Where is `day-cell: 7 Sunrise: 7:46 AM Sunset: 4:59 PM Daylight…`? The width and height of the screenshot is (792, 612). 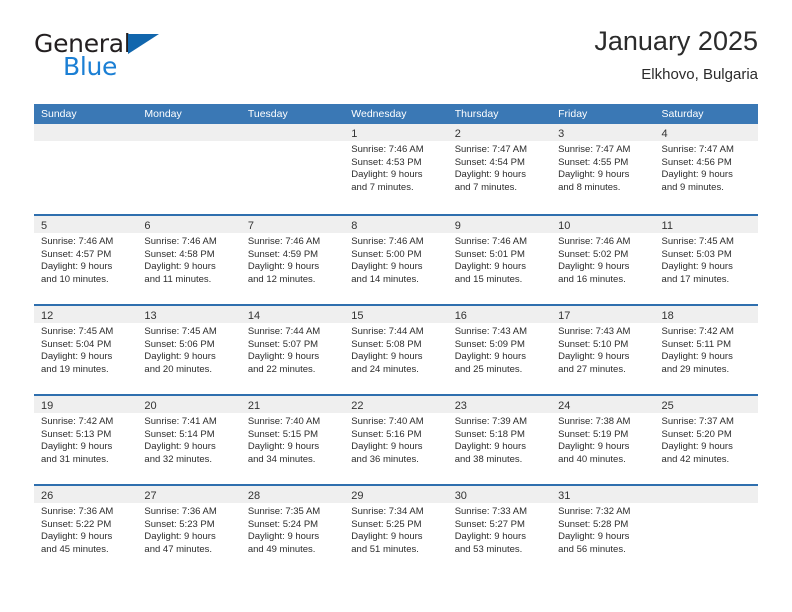 day-cell: 7 Sunrise: 7:46 AM Sunset: 4:59 PM Daylight… is located at coordinates (292, 260).